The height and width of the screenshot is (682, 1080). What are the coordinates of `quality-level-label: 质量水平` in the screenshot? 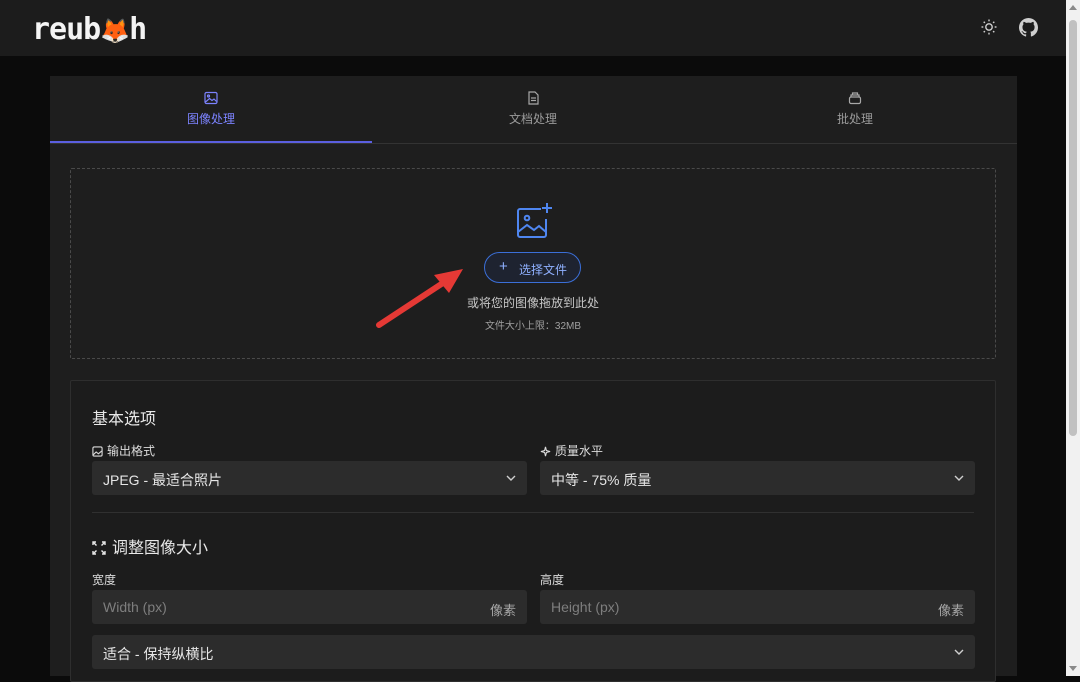 It's located at (571, 450).